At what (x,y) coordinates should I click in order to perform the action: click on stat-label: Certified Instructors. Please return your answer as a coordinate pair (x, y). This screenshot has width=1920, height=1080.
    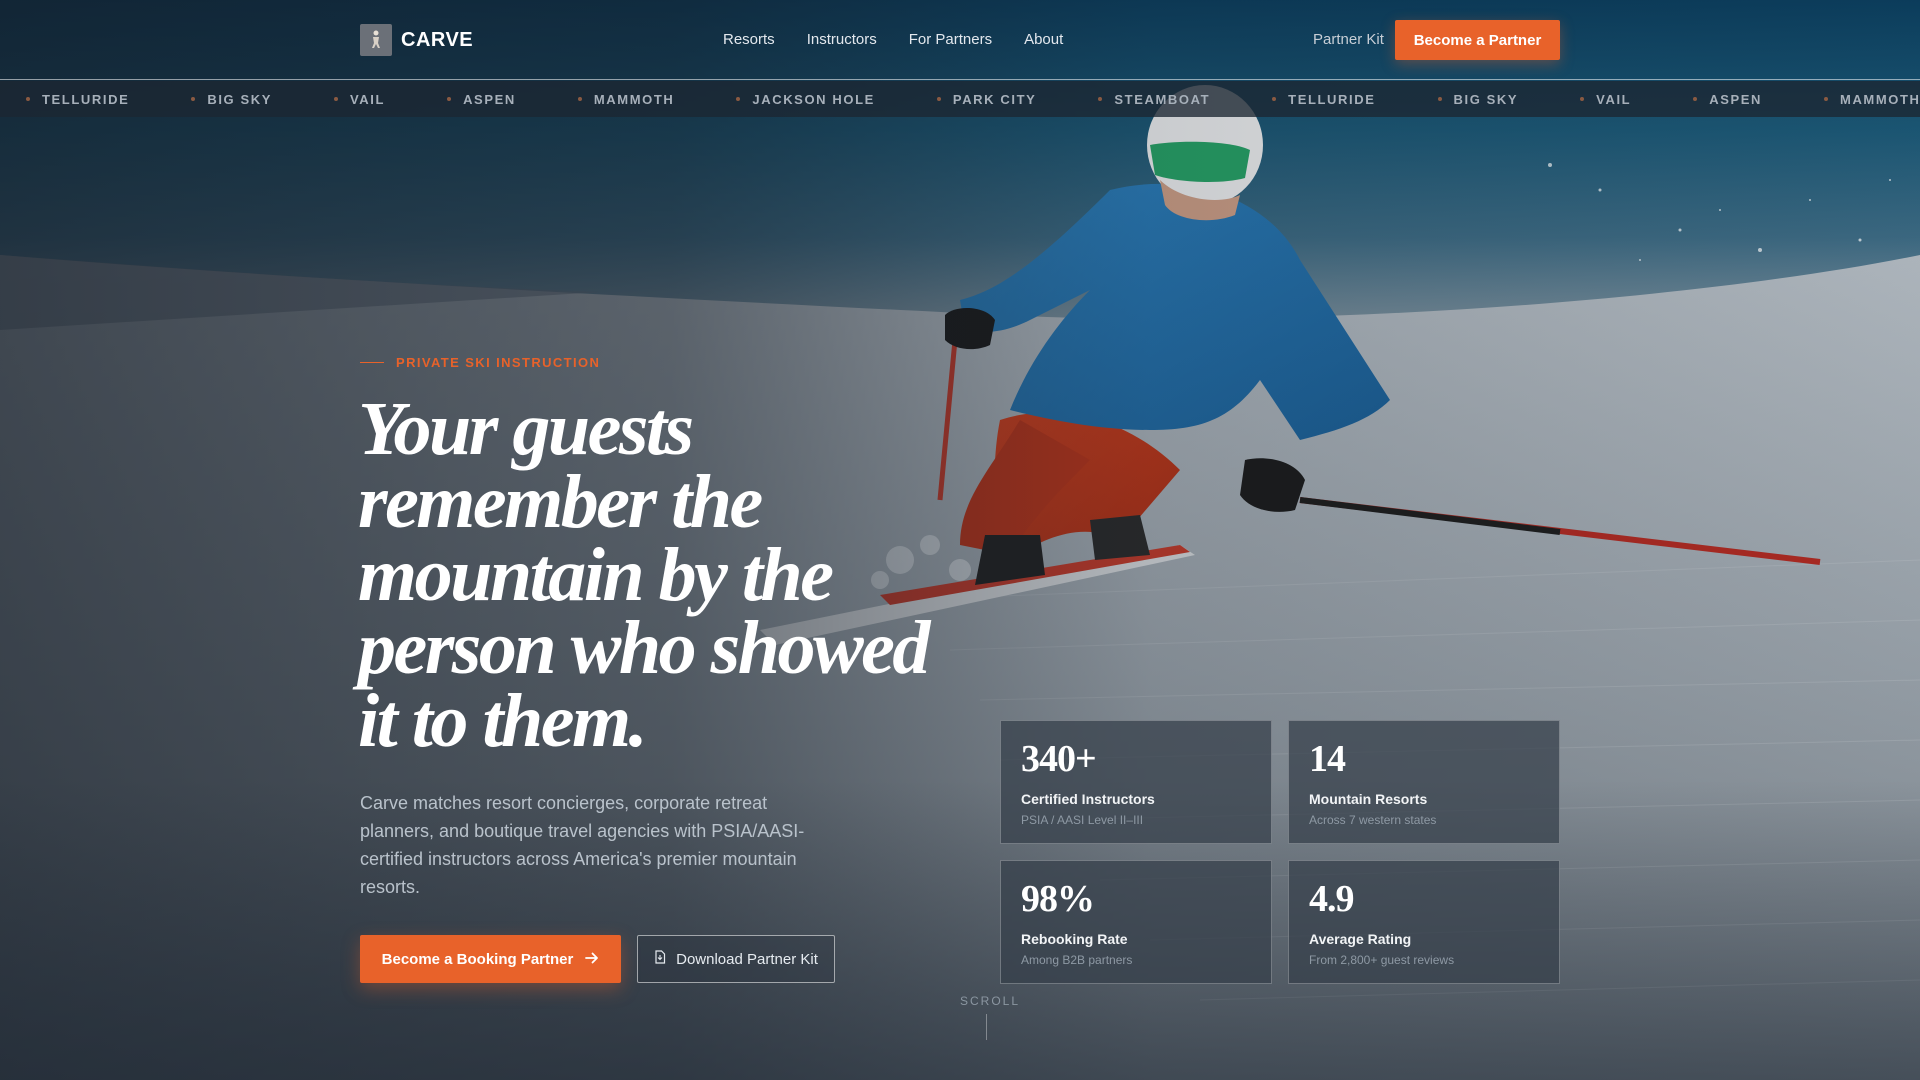
    Looking at the image, I should click on (1088, 799).